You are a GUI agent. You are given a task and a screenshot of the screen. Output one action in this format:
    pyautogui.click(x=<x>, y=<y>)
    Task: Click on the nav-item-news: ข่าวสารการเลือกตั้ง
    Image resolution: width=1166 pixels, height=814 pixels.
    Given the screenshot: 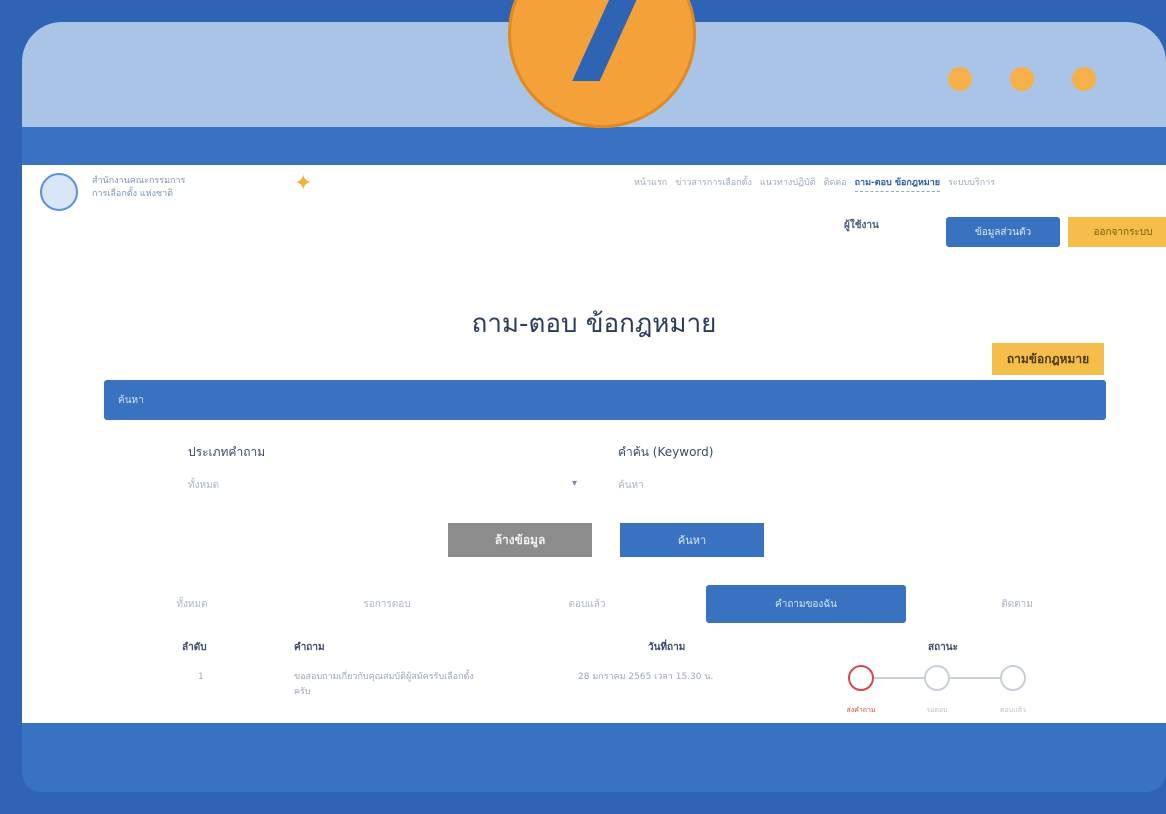 What is the action you would take?
    pyautogui.click(x=713, y=183)
    